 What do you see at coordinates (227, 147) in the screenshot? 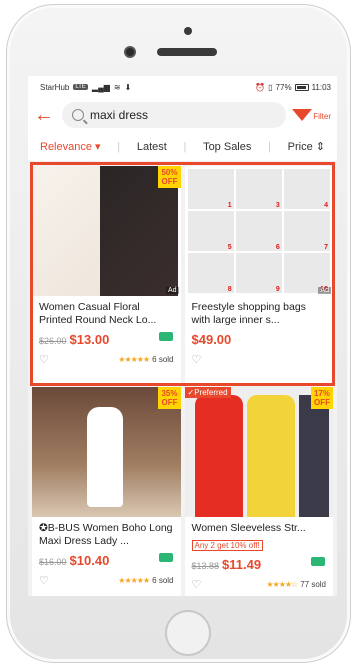
I see `tab-top-sales: Top Sales` at bounding box center [227, 147].